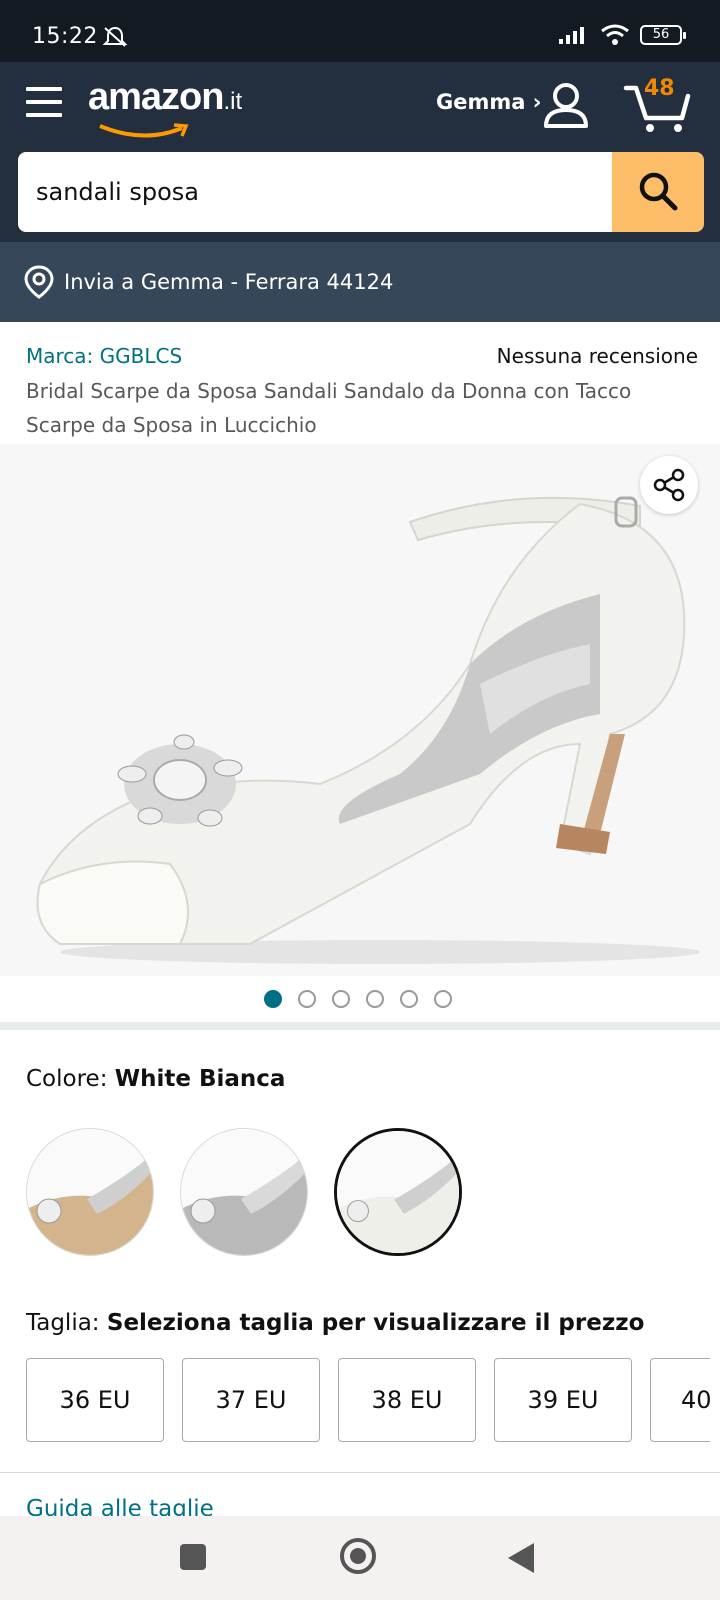  What do you see at coordinates (115, 36) in the screenshot?
I see `notifications-muted-icon` at bounding box center [115, 36].